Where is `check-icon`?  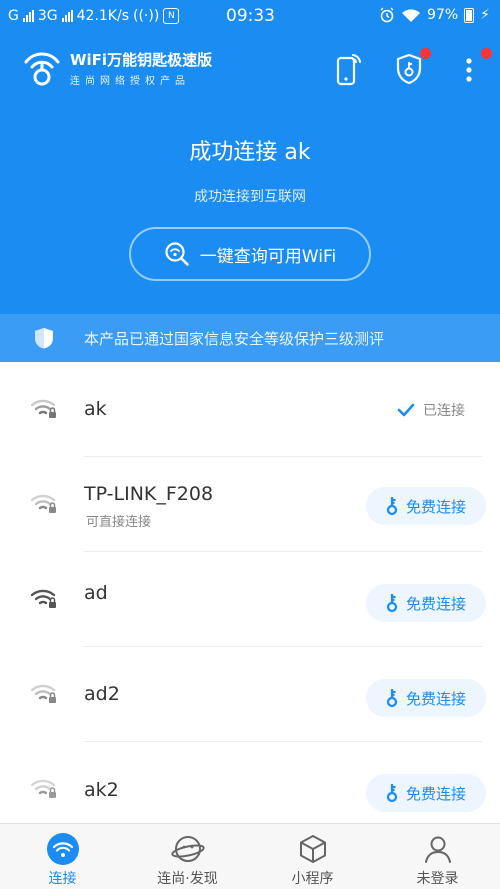
check-icon is located at coordinates (406, 410).